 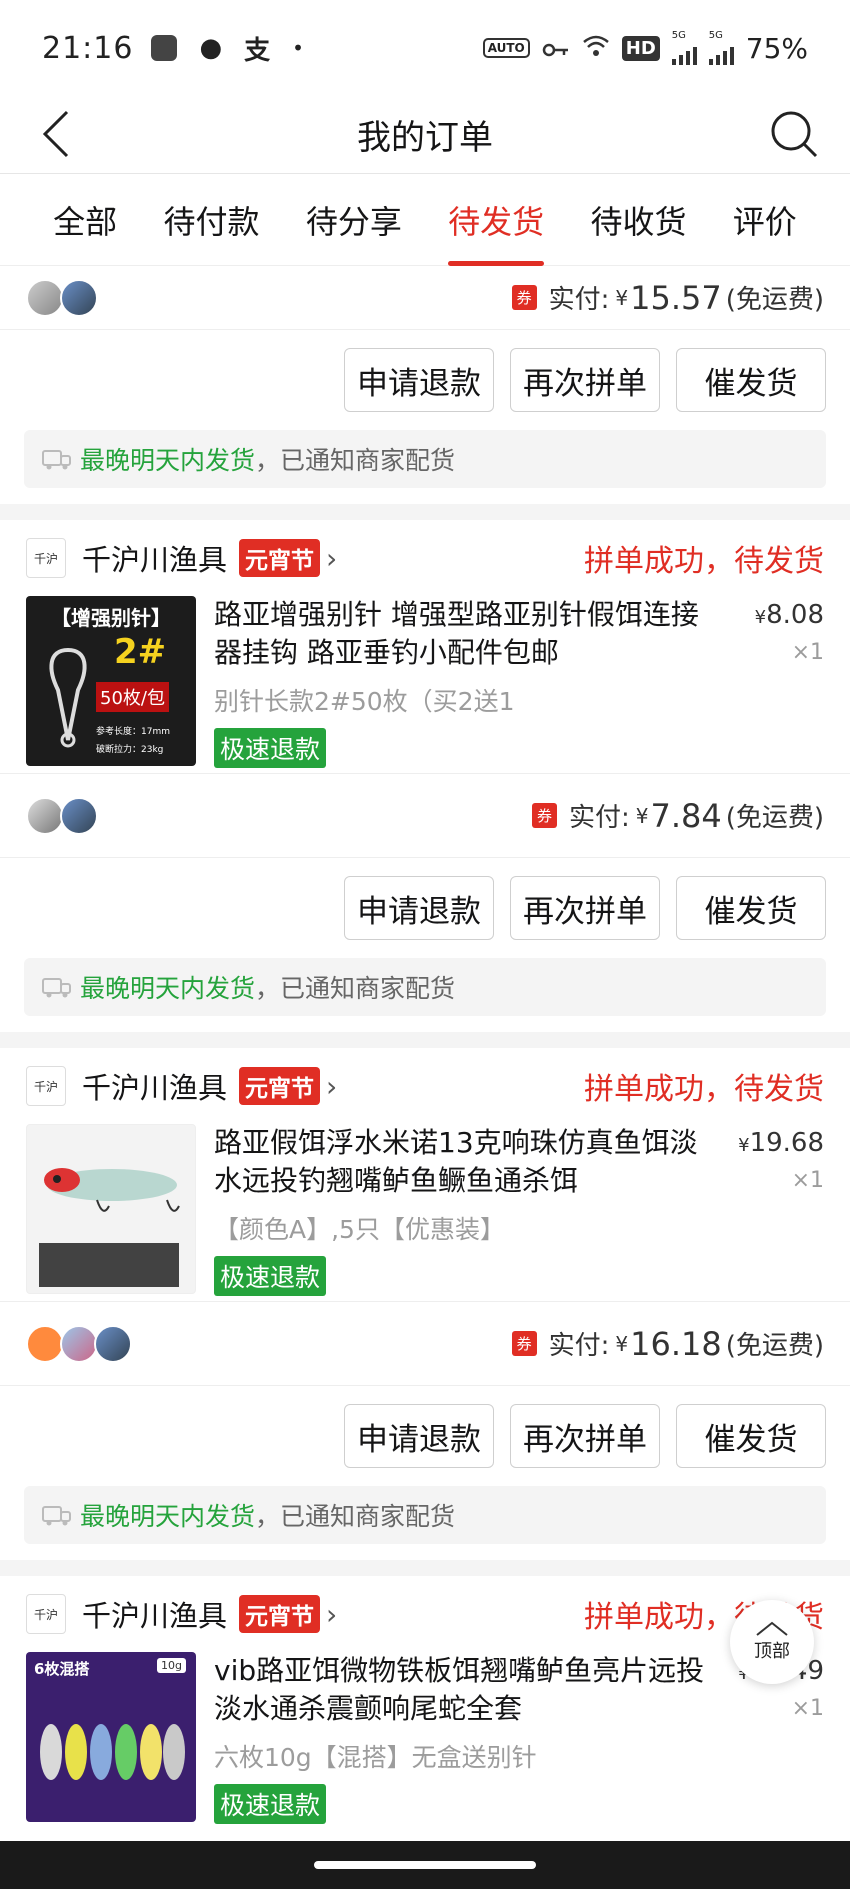 I want to click on order-payment-row: 券 实付: ¥ 16.18 (免运费), so click(x=425, y=1344).